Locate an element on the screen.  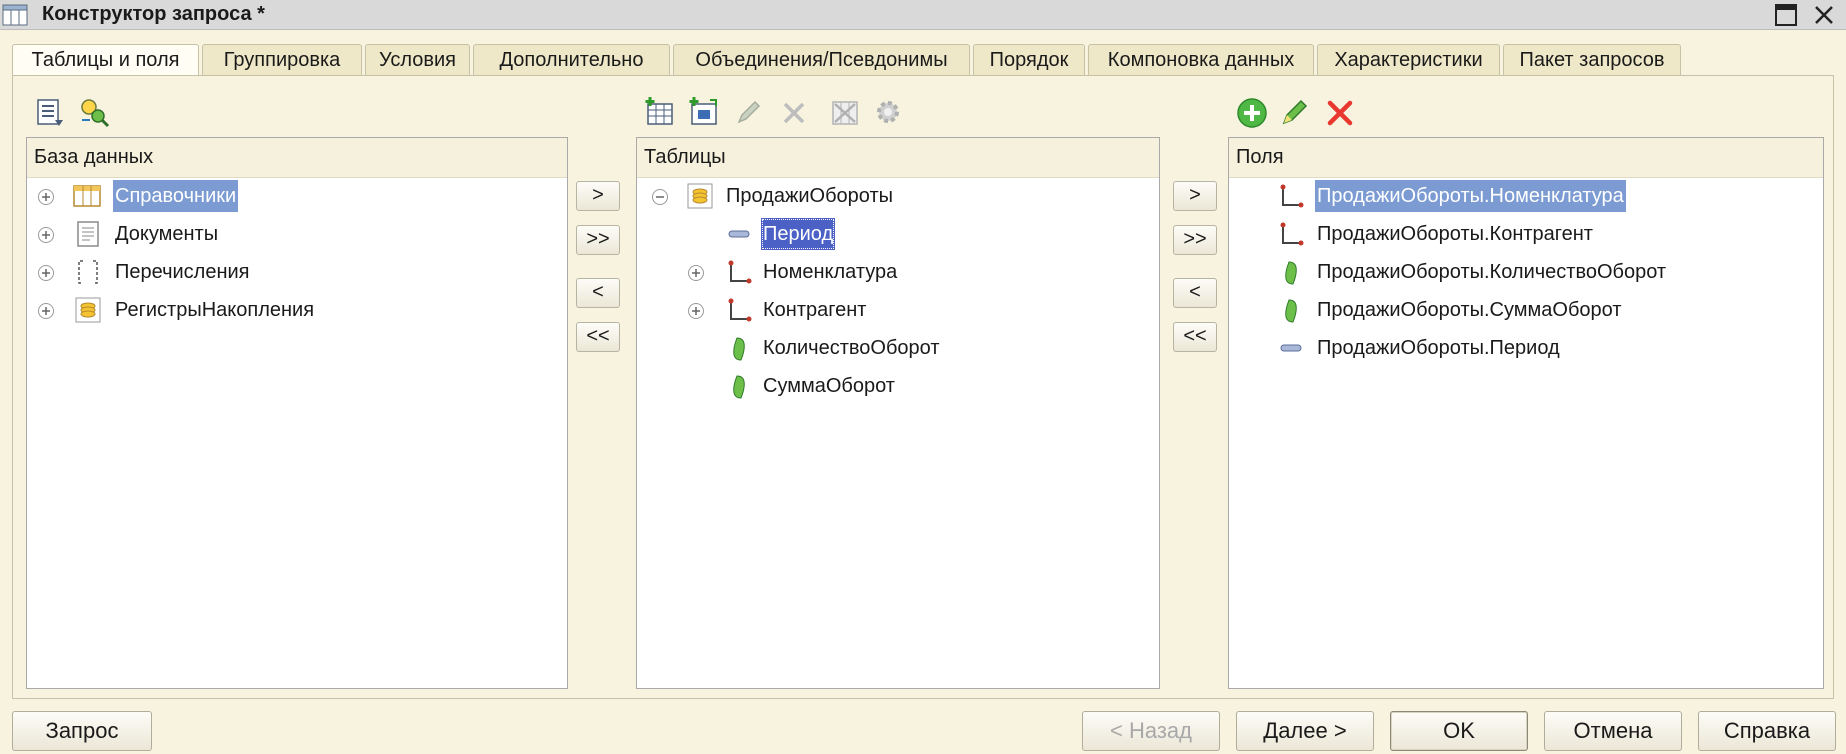
field-row: ПродажиОбороты.Контрагент is located at coordinates (1526, 234).